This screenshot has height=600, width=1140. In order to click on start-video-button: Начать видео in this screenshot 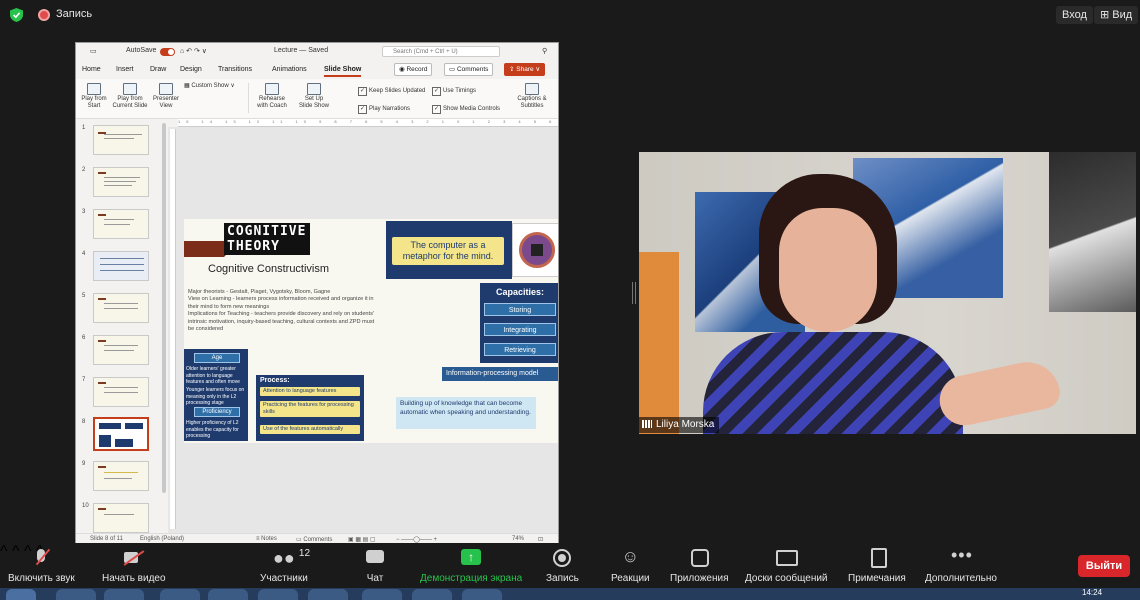, I will do `click(134, 565)`.